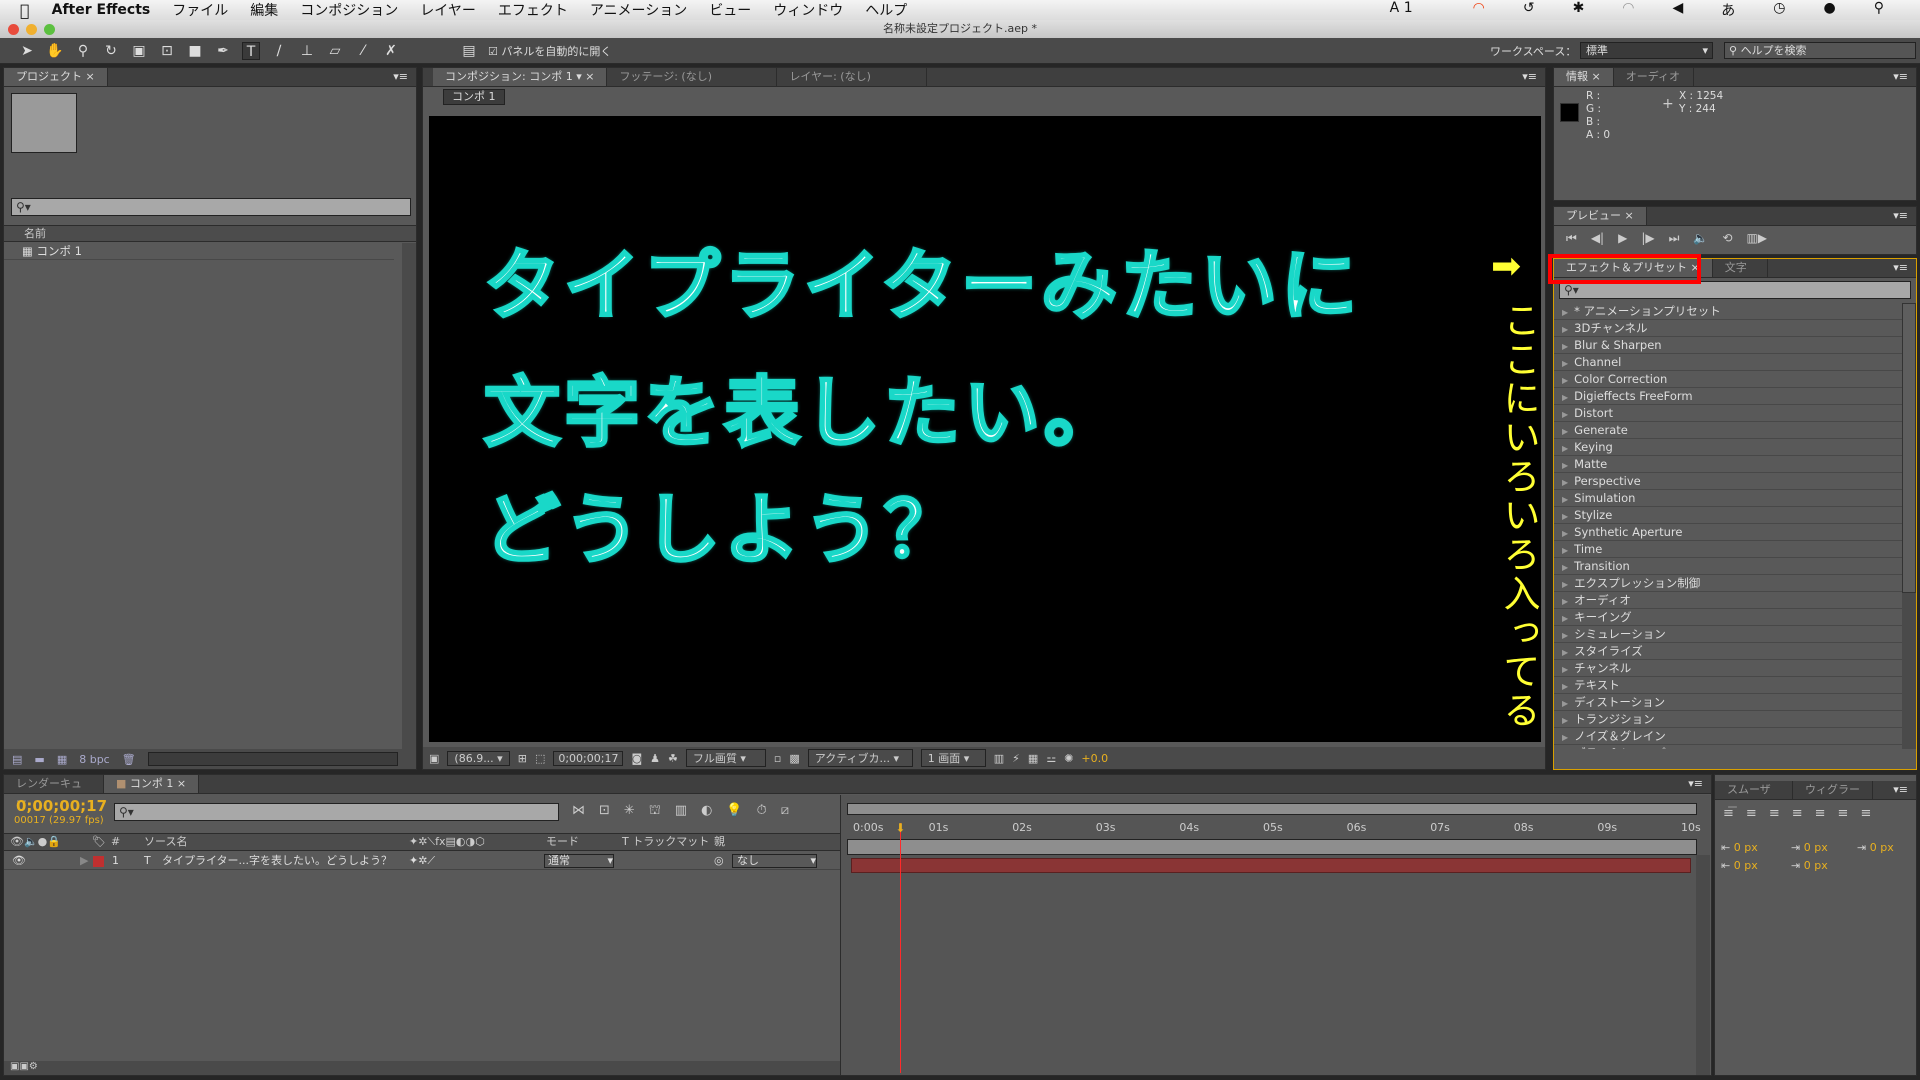 This screenshot has height=1080, width=1920. Describe the element at coordinates (785, 811) in the screenshot. I see `graph-editor-icon: ⧄` at that location.